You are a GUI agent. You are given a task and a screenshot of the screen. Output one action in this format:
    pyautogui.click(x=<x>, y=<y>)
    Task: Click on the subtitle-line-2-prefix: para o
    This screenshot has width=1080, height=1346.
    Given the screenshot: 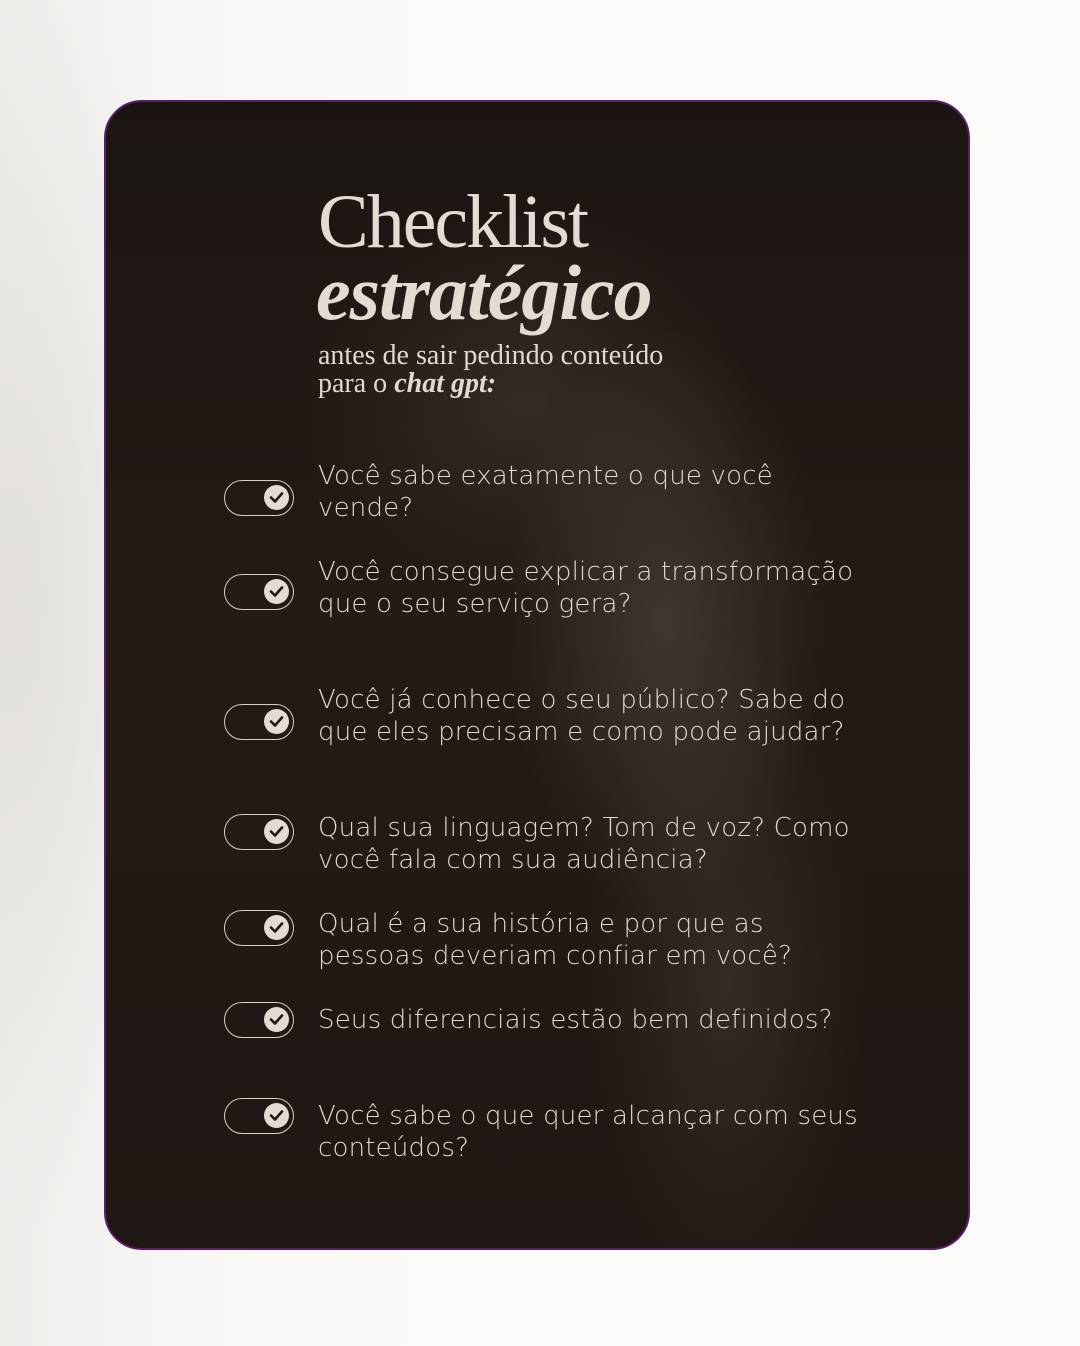 What is the action you would take?
    pyautogui.click(x=356, y=383)
    